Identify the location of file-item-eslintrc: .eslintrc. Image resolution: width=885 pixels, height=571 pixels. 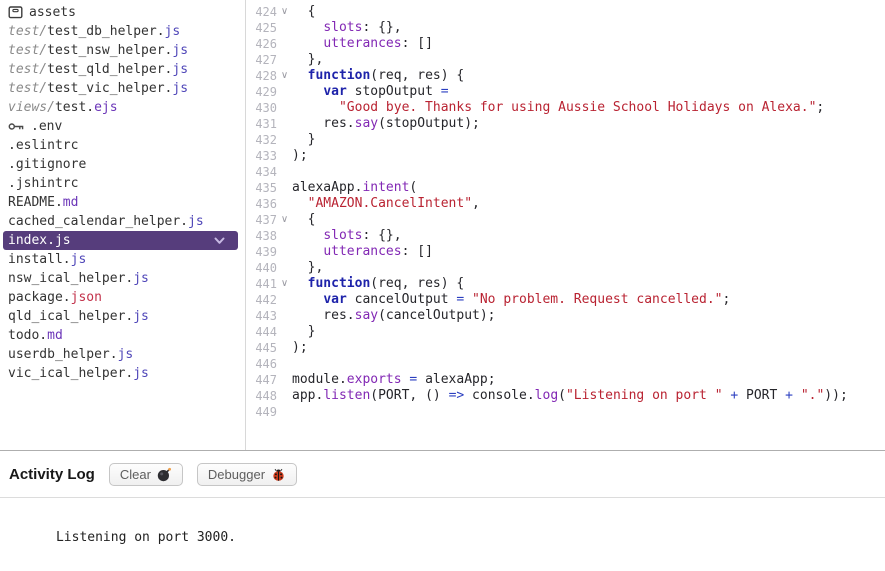
(122, 145).